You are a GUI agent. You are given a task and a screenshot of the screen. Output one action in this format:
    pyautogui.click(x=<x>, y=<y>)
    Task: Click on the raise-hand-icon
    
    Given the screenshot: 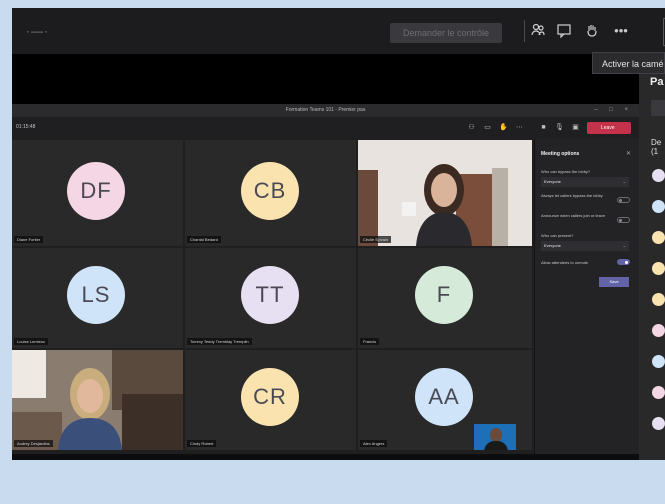 What is the action you would take?
    pyautogui.click(x=592, y=31)
    